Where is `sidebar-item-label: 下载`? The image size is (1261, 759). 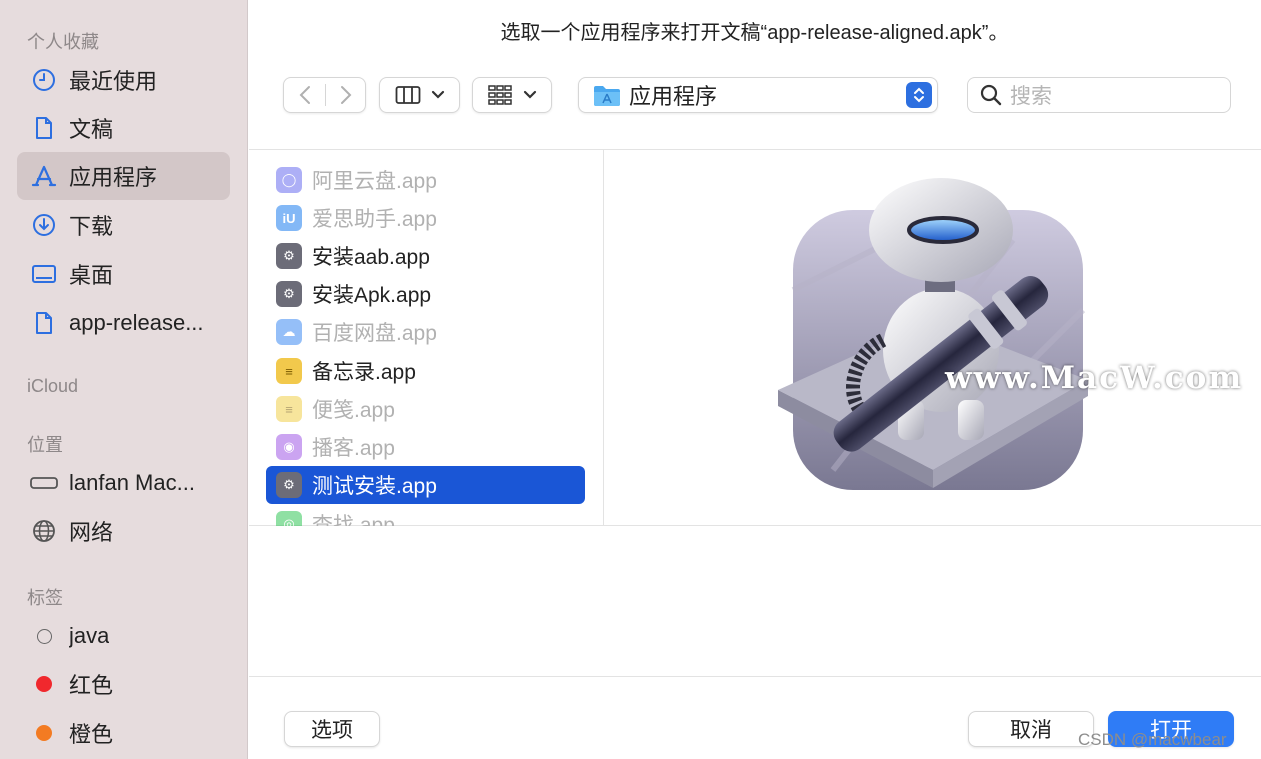 sidebar-item-label: 下载 is located at coordinates (91, 226).